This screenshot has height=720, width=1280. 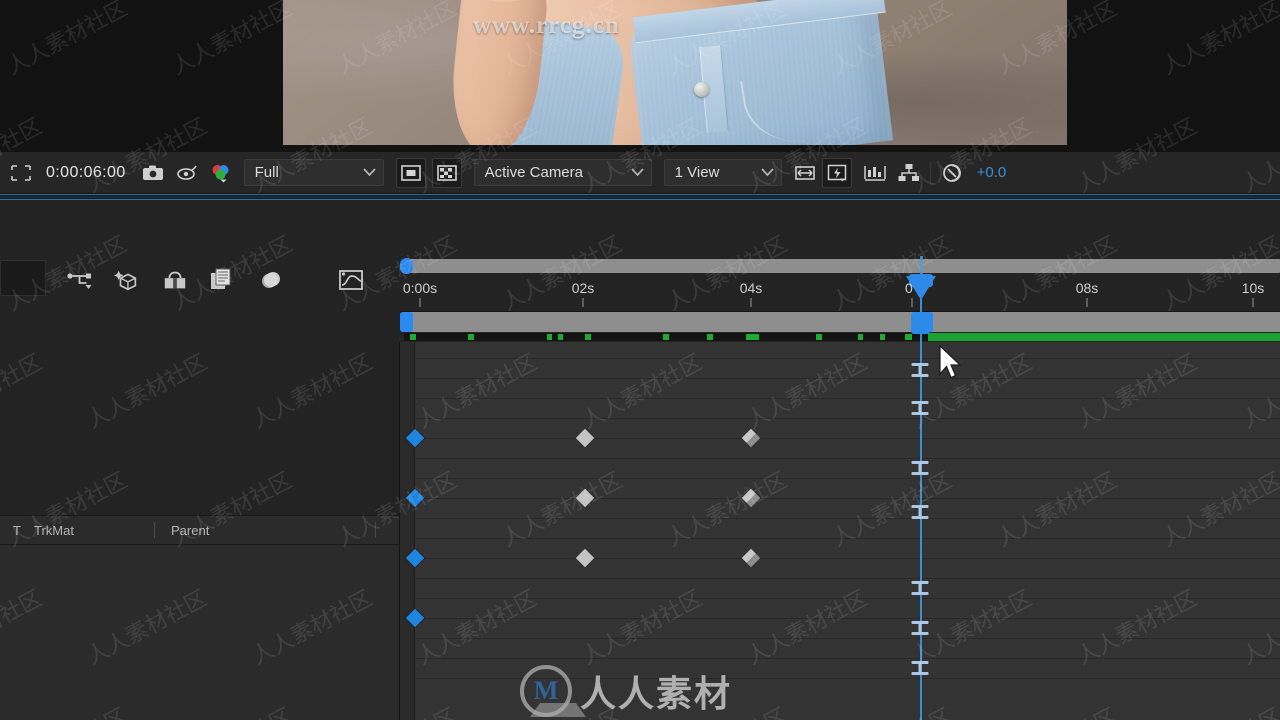 What do you see at coordinates (223, 280) in the screenshot?
I see `frame-blending-icon` at bounding box center [223, 280].